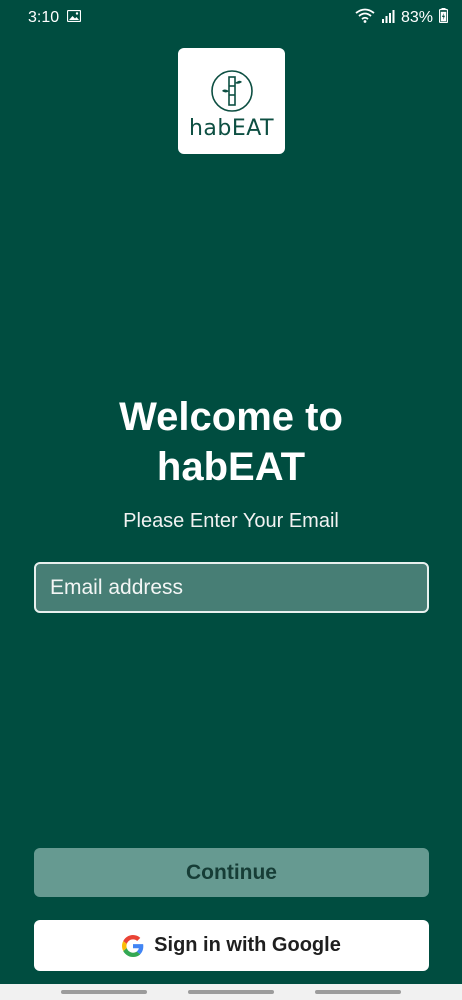  I want to click on nav-back-handle, so click(358, 992).